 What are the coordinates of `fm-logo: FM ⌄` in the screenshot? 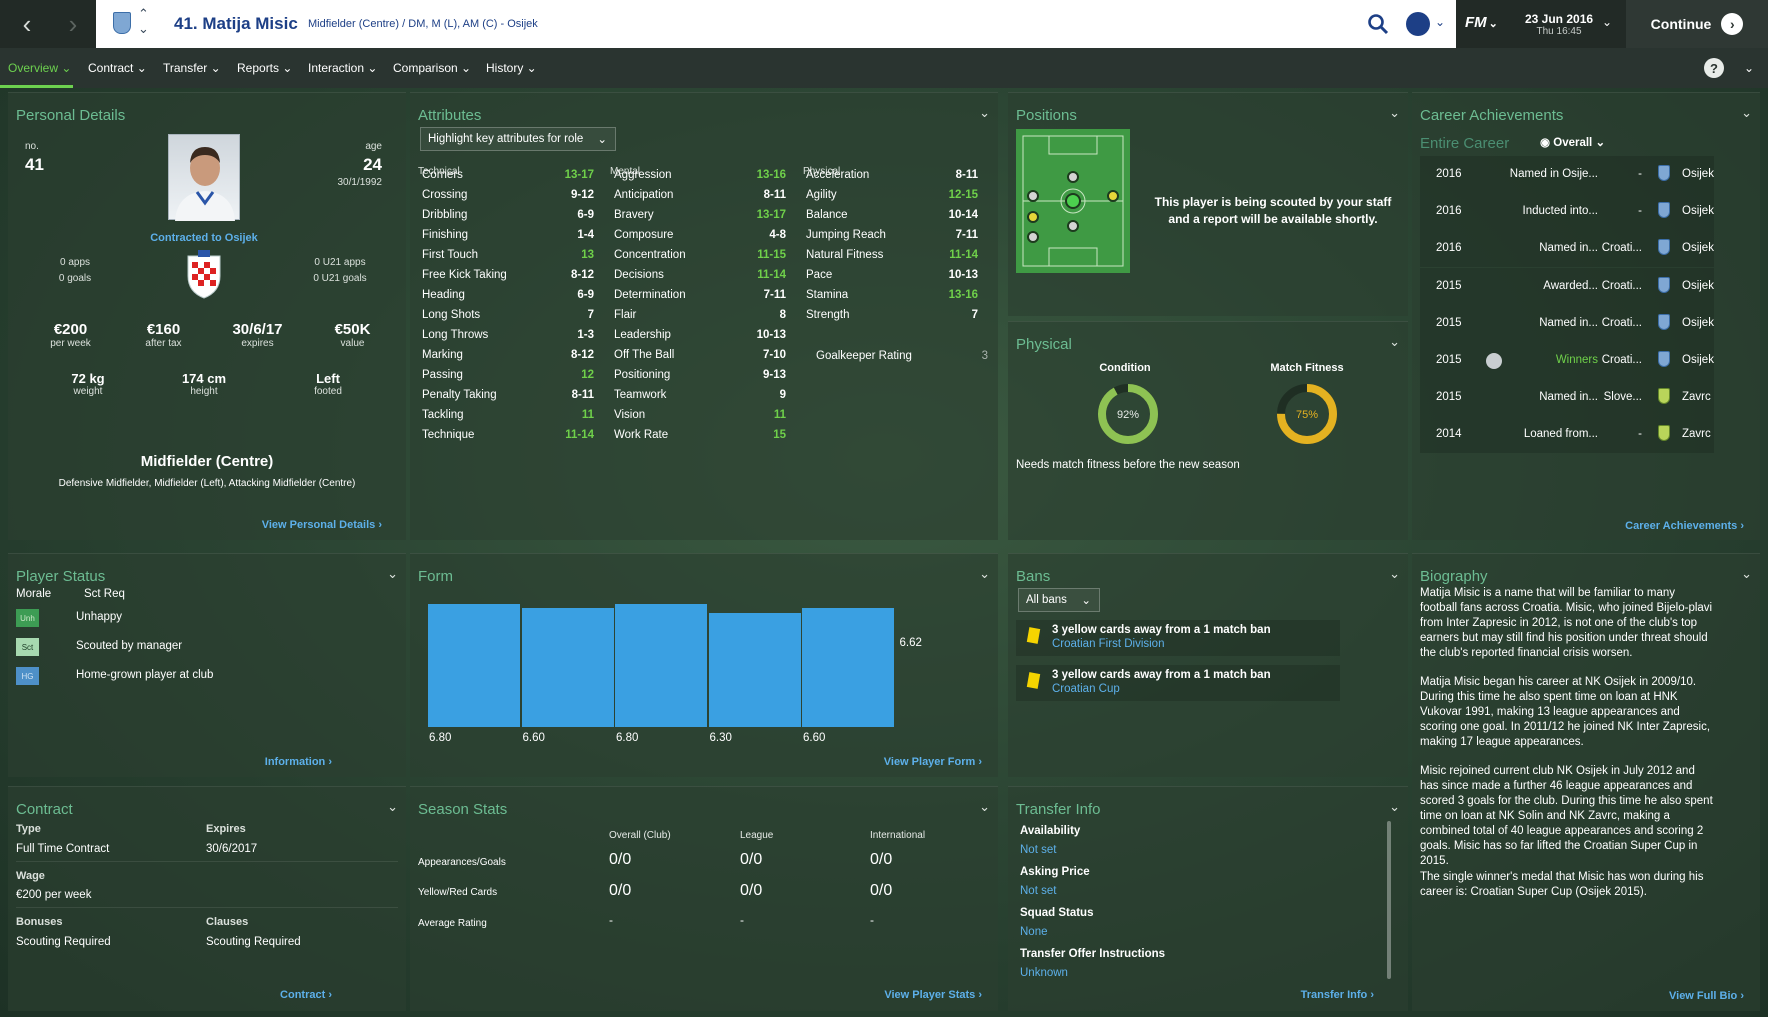 It's located at (1481, 22).